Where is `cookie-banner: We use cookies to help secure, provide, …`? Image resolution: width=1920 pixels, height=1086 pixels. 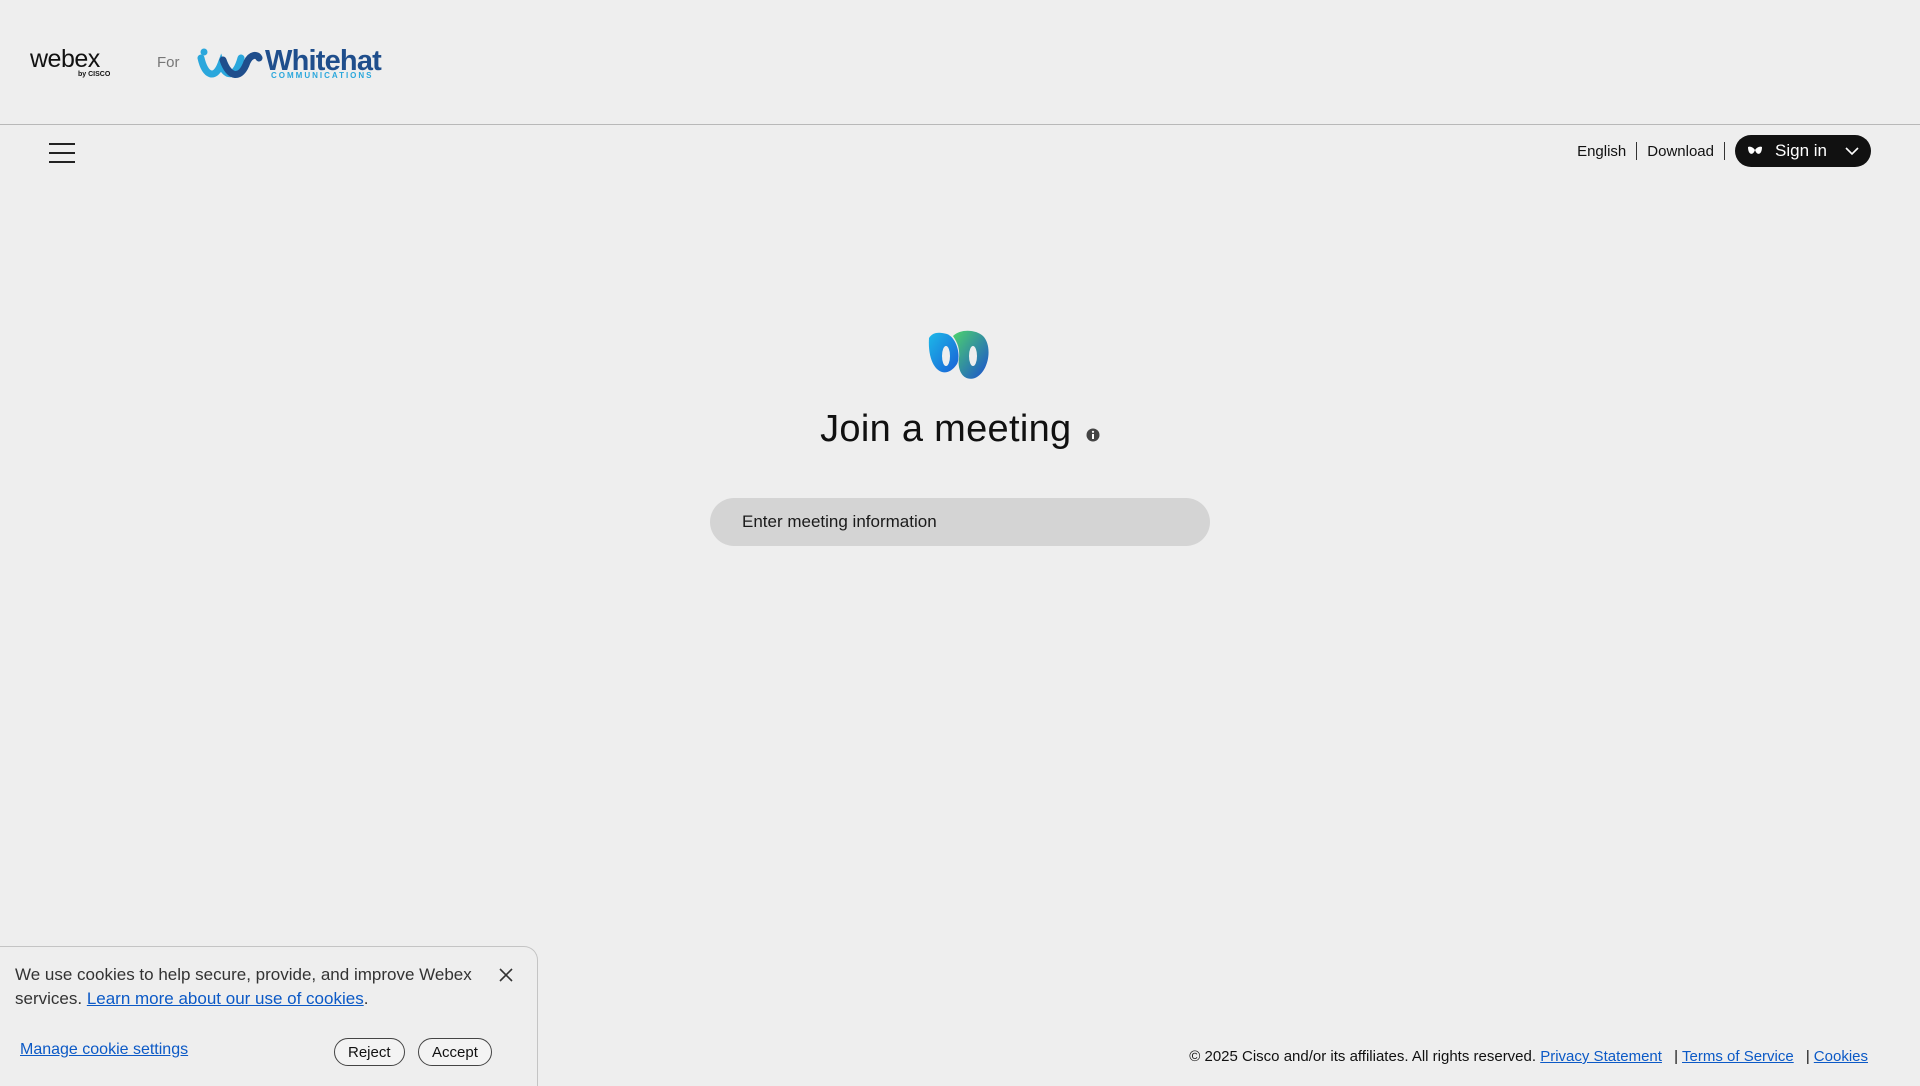
cookie-banner: We use cookies to help secure, provide, … is located at coordinates (269, 1016).